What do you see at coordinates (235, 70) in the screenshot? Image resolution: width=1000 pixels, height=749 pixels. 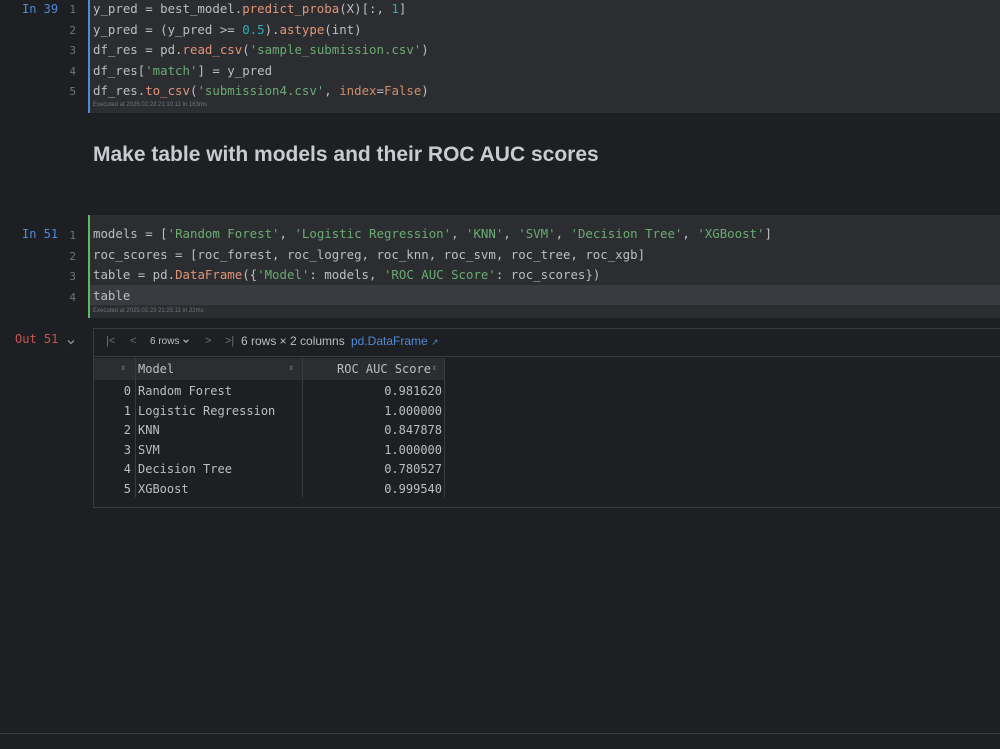 I see `code-token: ] = y_pred` at bounding box center [235, 70].